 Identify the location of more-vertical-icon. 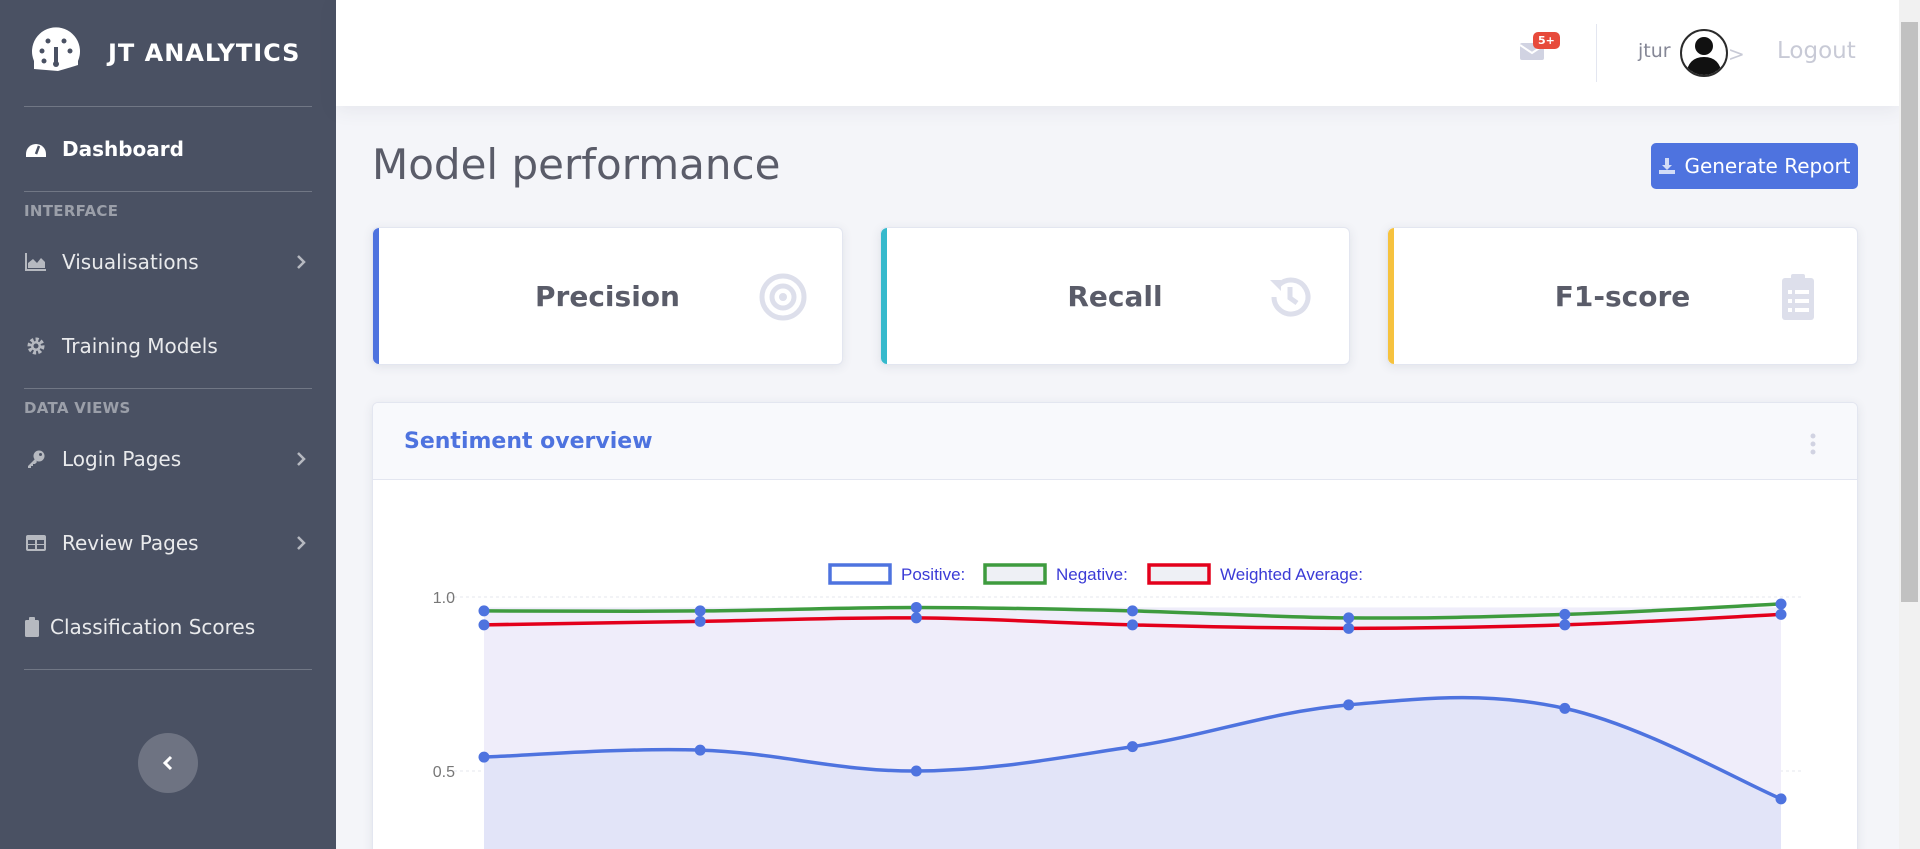
(1813, 444).